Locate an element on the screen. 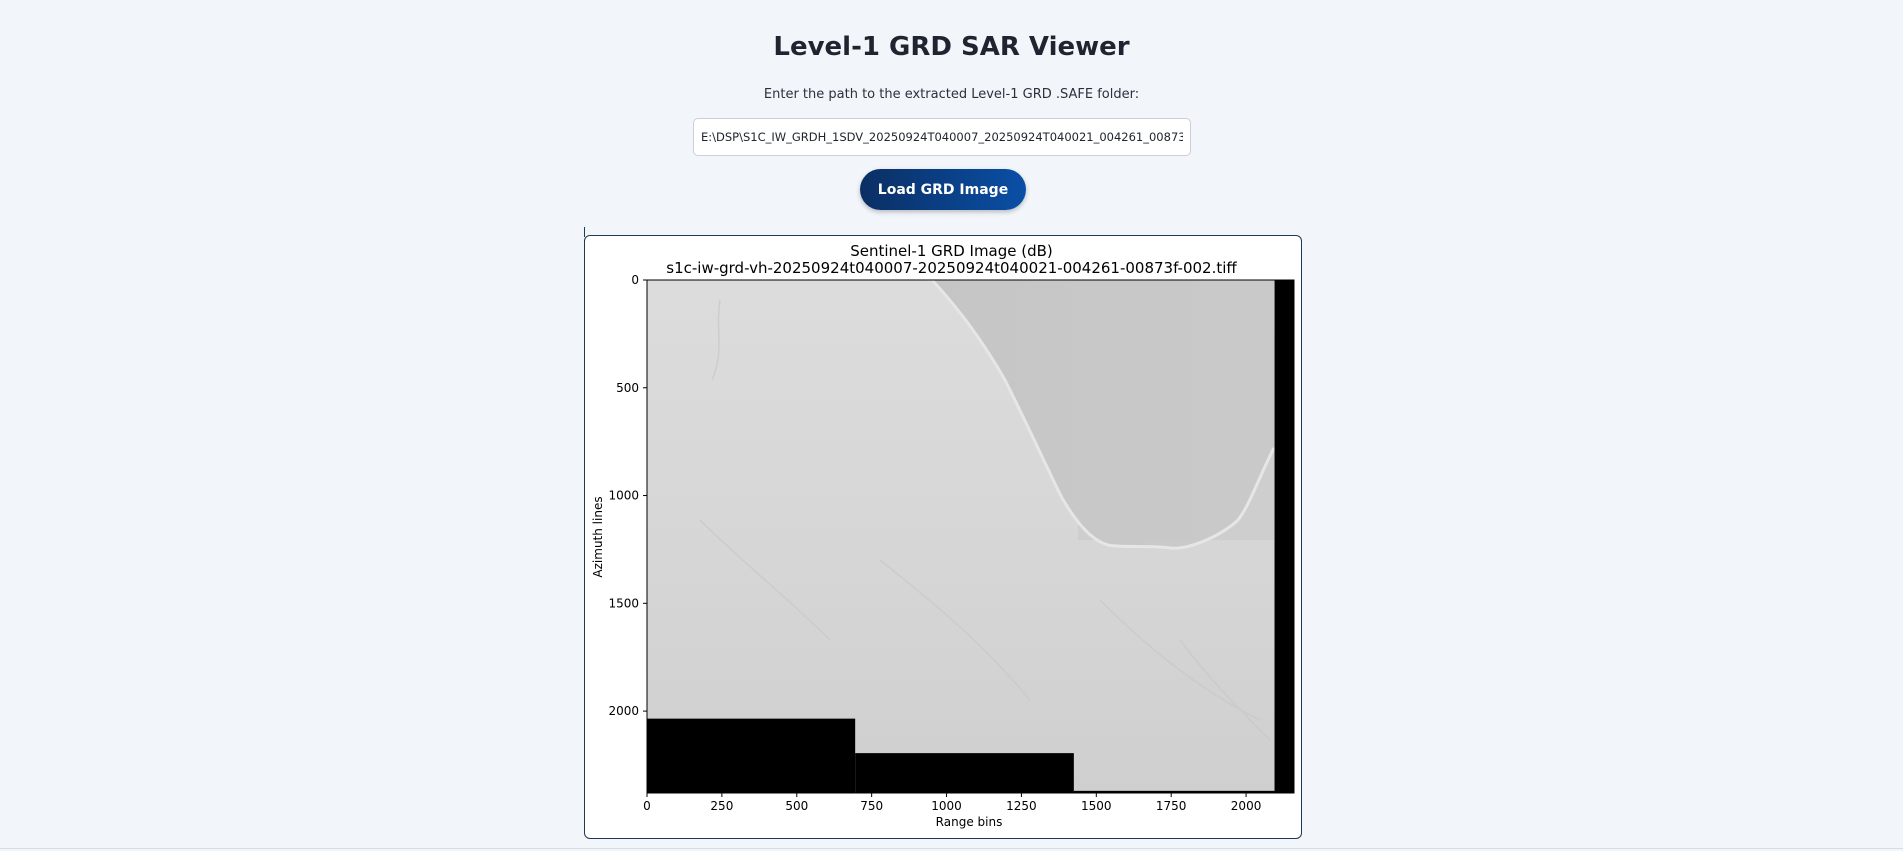 This screenshot has width=1903, height=851. y-tick-label: 1000 is located at coordinates (623, 496).